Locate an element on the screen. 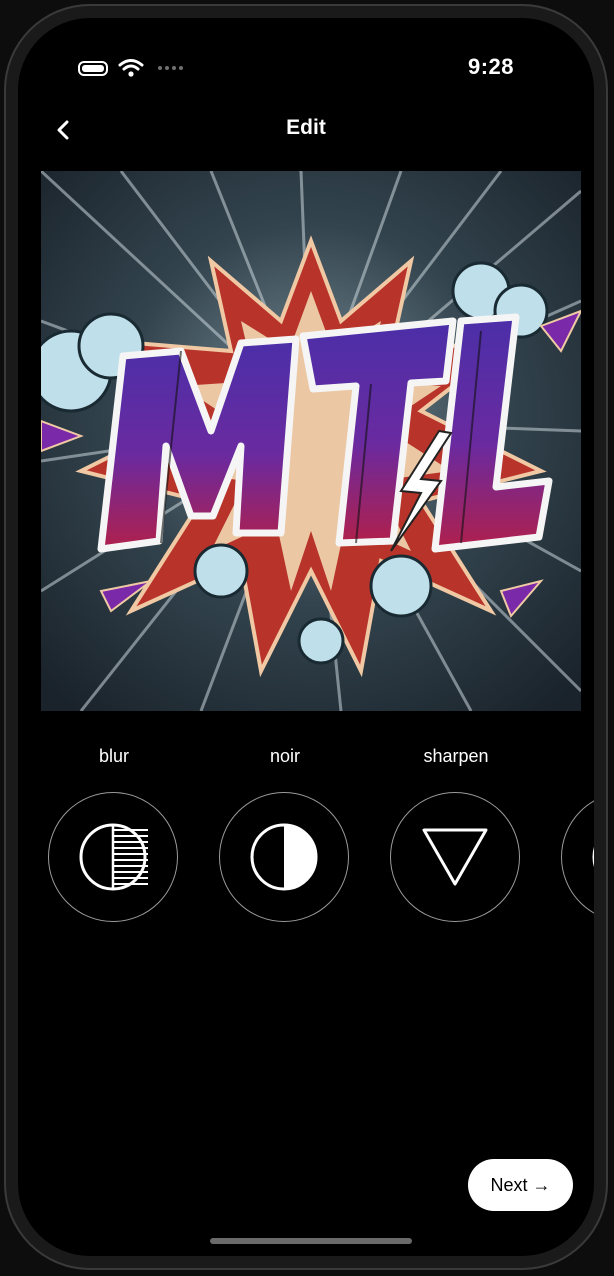 This screenshot has height=1276, width=614. filter-more is located at coordinates (577, 832).